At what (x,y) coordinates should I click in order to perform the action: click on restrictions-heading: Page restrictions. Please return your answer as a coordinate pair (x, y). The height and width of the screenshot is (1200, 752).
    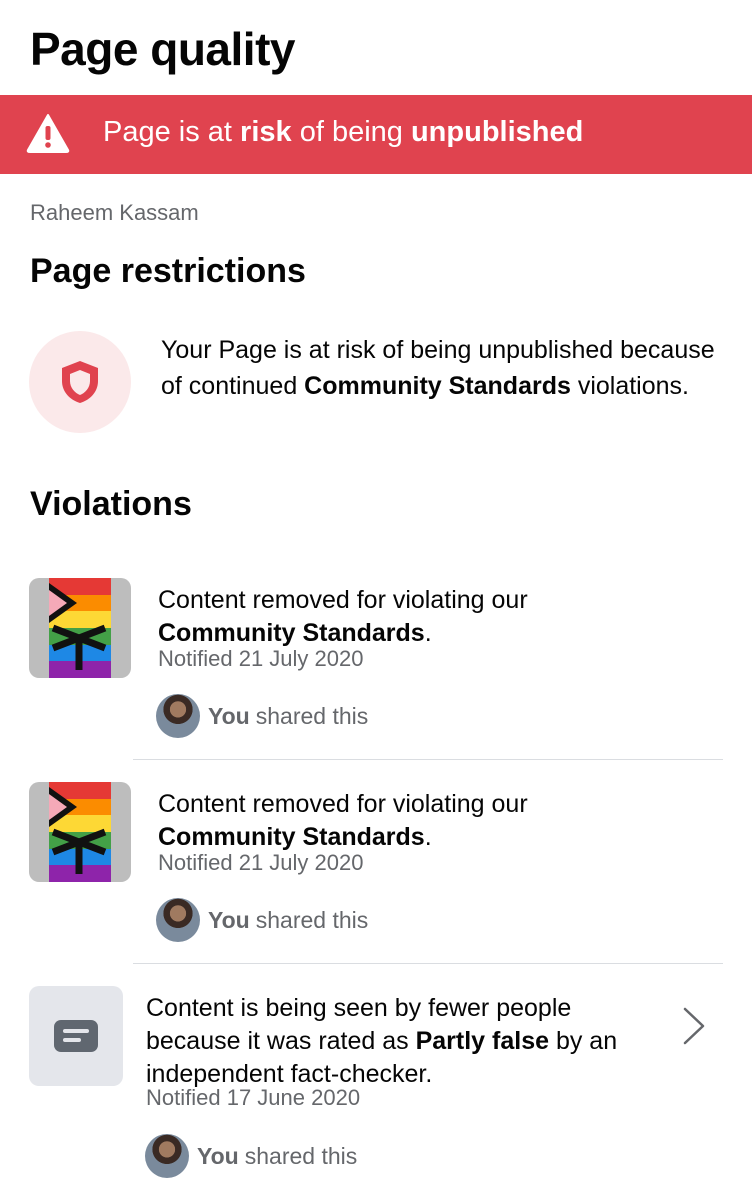
    Looking at the image, I should click on (168, 271).